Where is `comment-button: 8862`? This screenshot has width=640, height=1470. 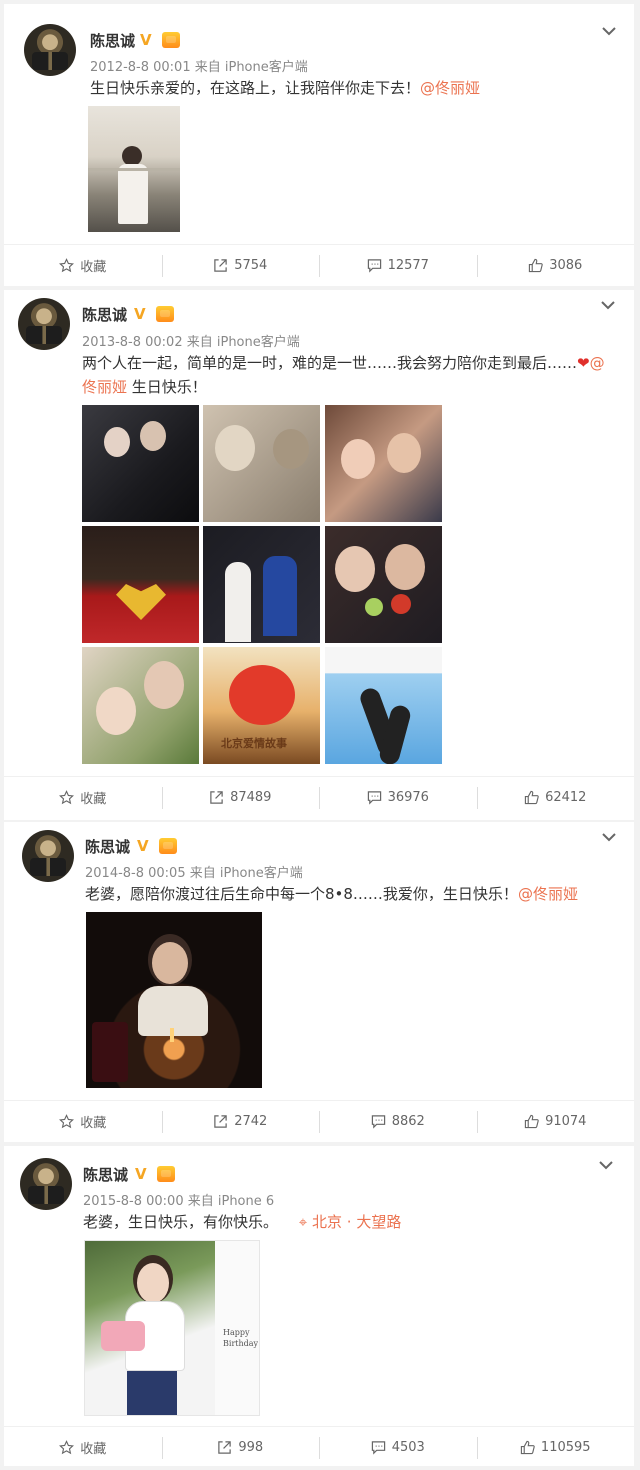
comment-button: 8862 is located at coordinates (398, 1121).